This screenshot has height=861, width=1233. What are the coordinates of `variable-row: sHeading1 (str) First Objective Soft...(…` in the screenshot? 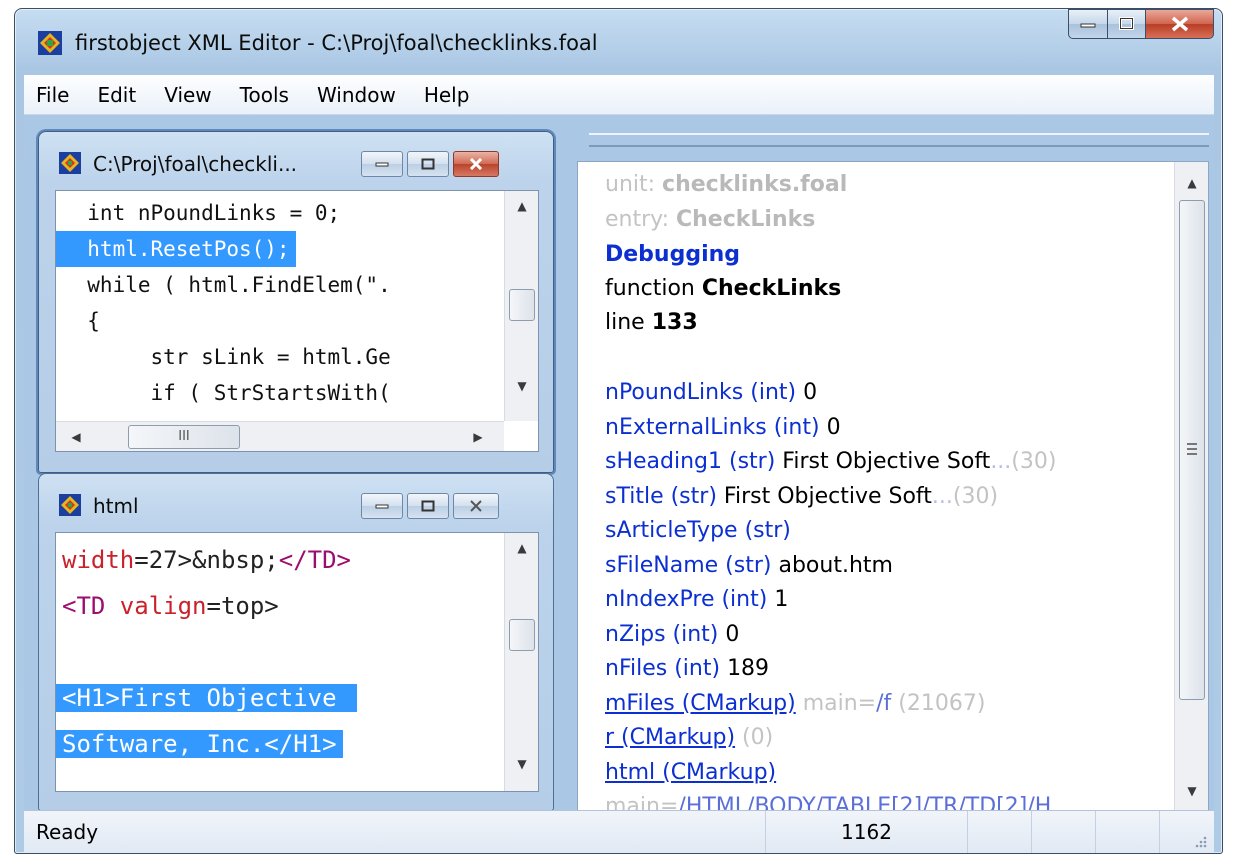 It's located at (830, 461).